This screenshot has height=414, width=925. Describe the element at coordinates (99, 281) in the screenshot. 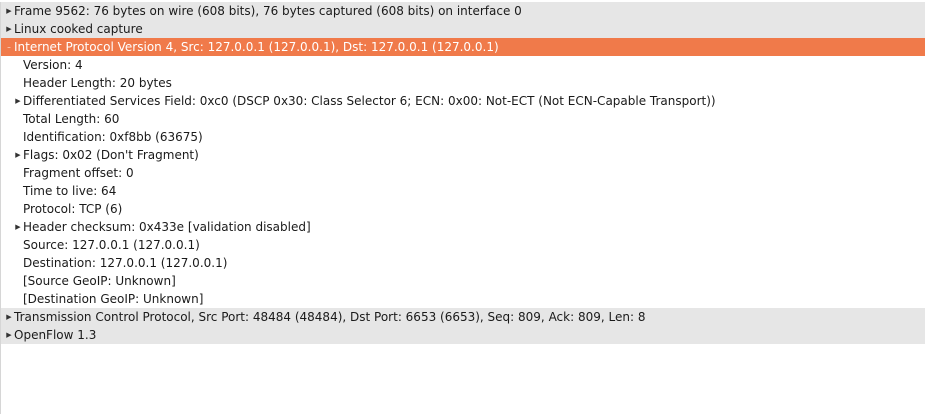

I see `tree-item-label: [Source GeoIP: Unknown]` at that location.